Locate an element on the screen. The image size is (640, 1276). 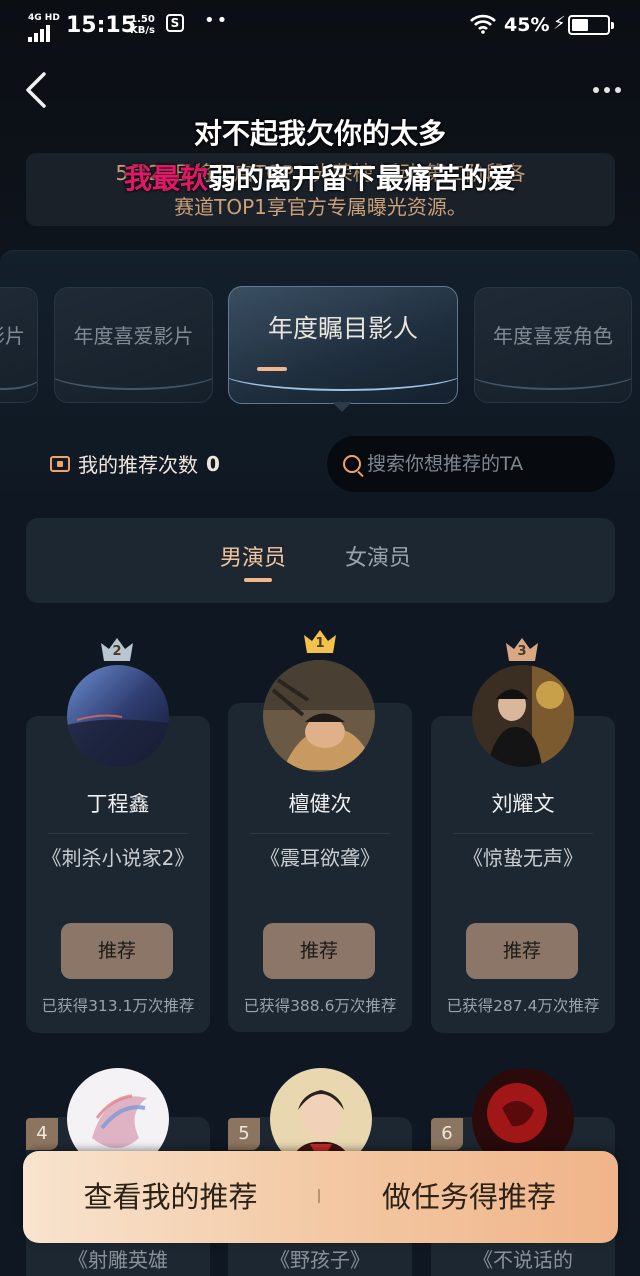
candidate-name: 丁程鑫 is located at coordinates (118, 804).